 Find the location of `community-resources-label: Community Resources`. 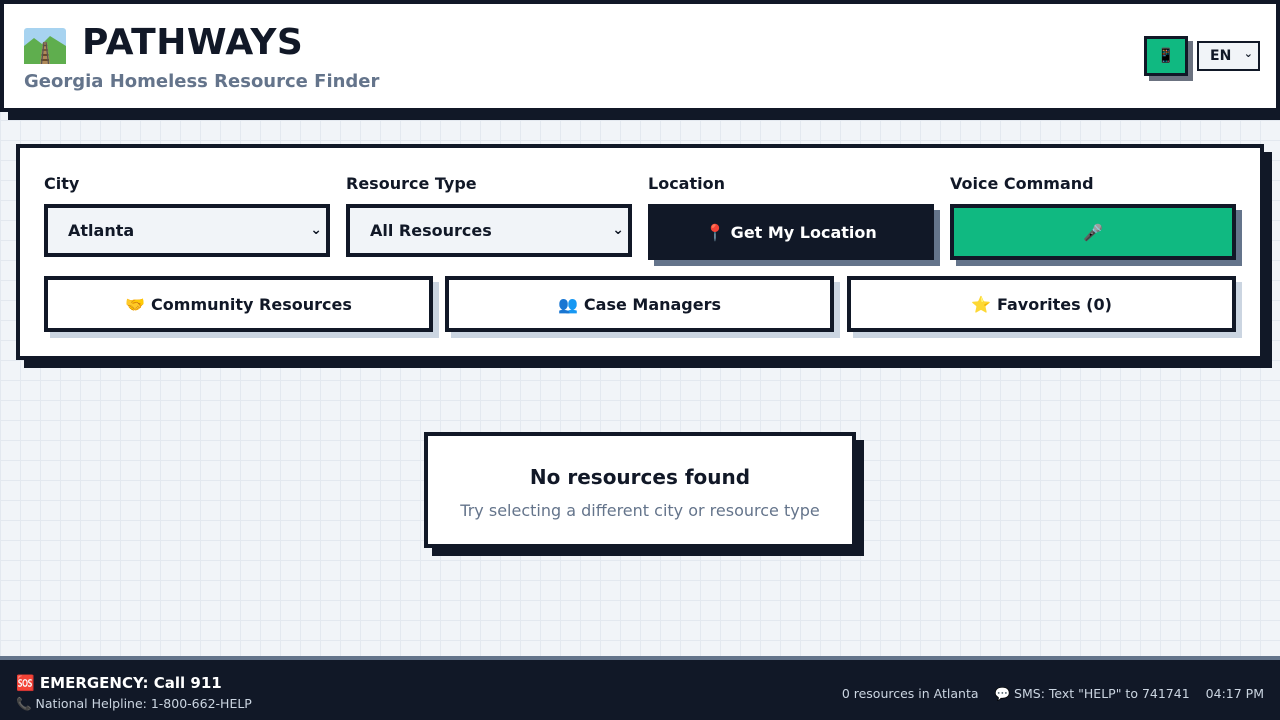

community-resources-label: Community Resources is located at coordinates (251, 304).